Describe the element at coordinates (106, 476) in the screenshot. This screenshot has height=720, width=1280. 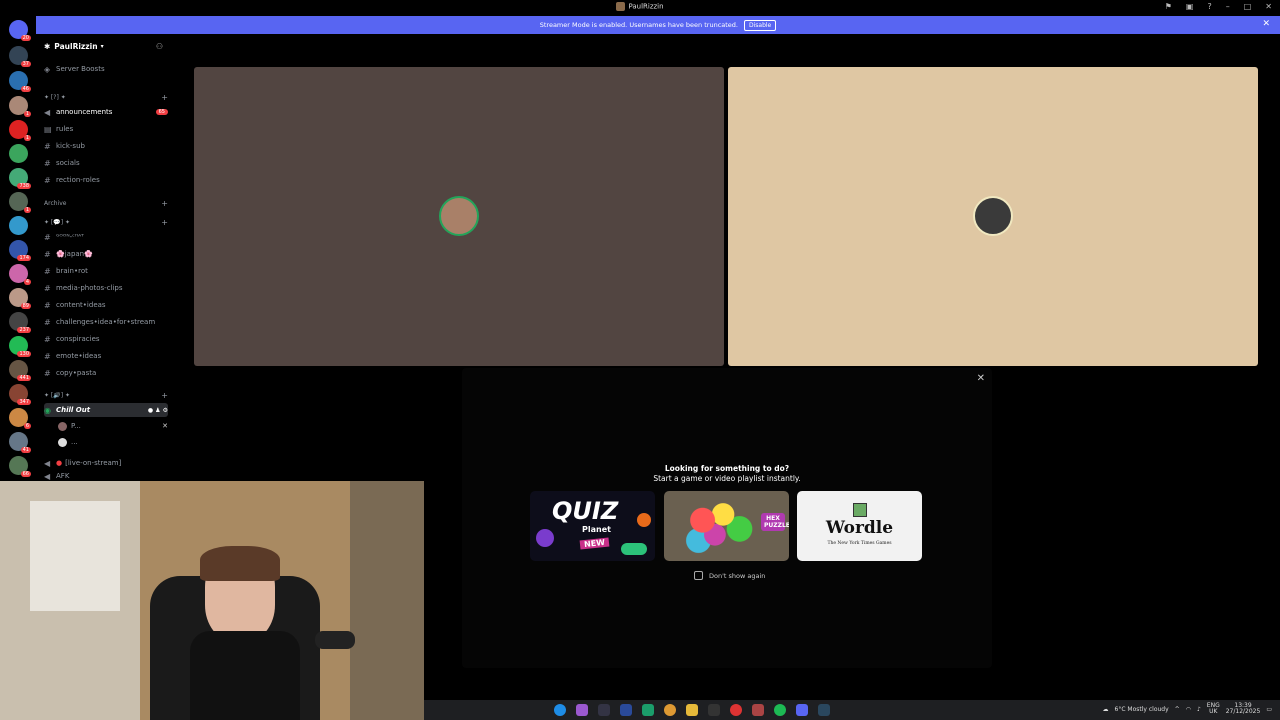
I see `voice-channel-afk: ◀ AFK` at that location.